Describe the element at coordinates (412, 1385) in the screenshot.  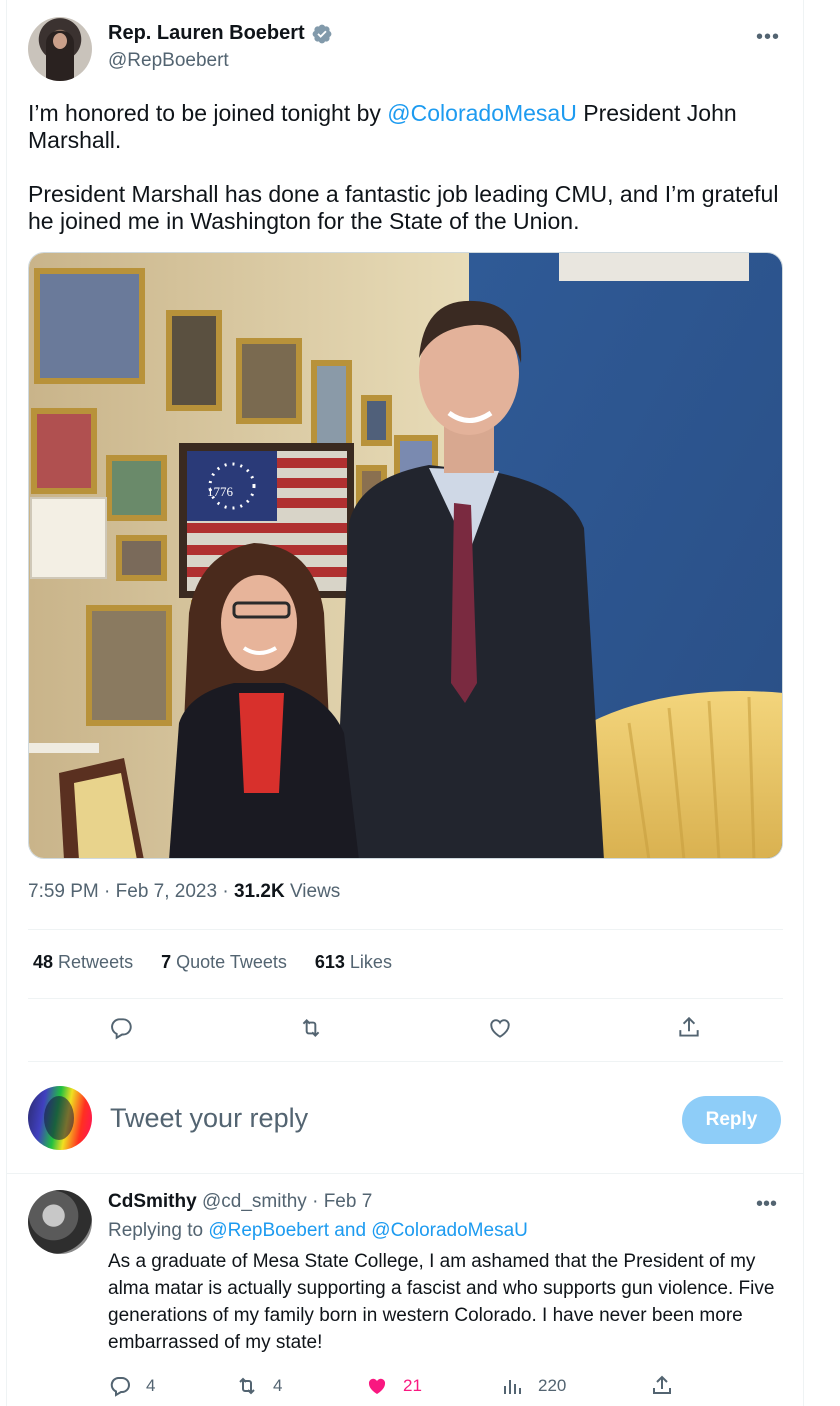
I see `like-count: 21` at that location.